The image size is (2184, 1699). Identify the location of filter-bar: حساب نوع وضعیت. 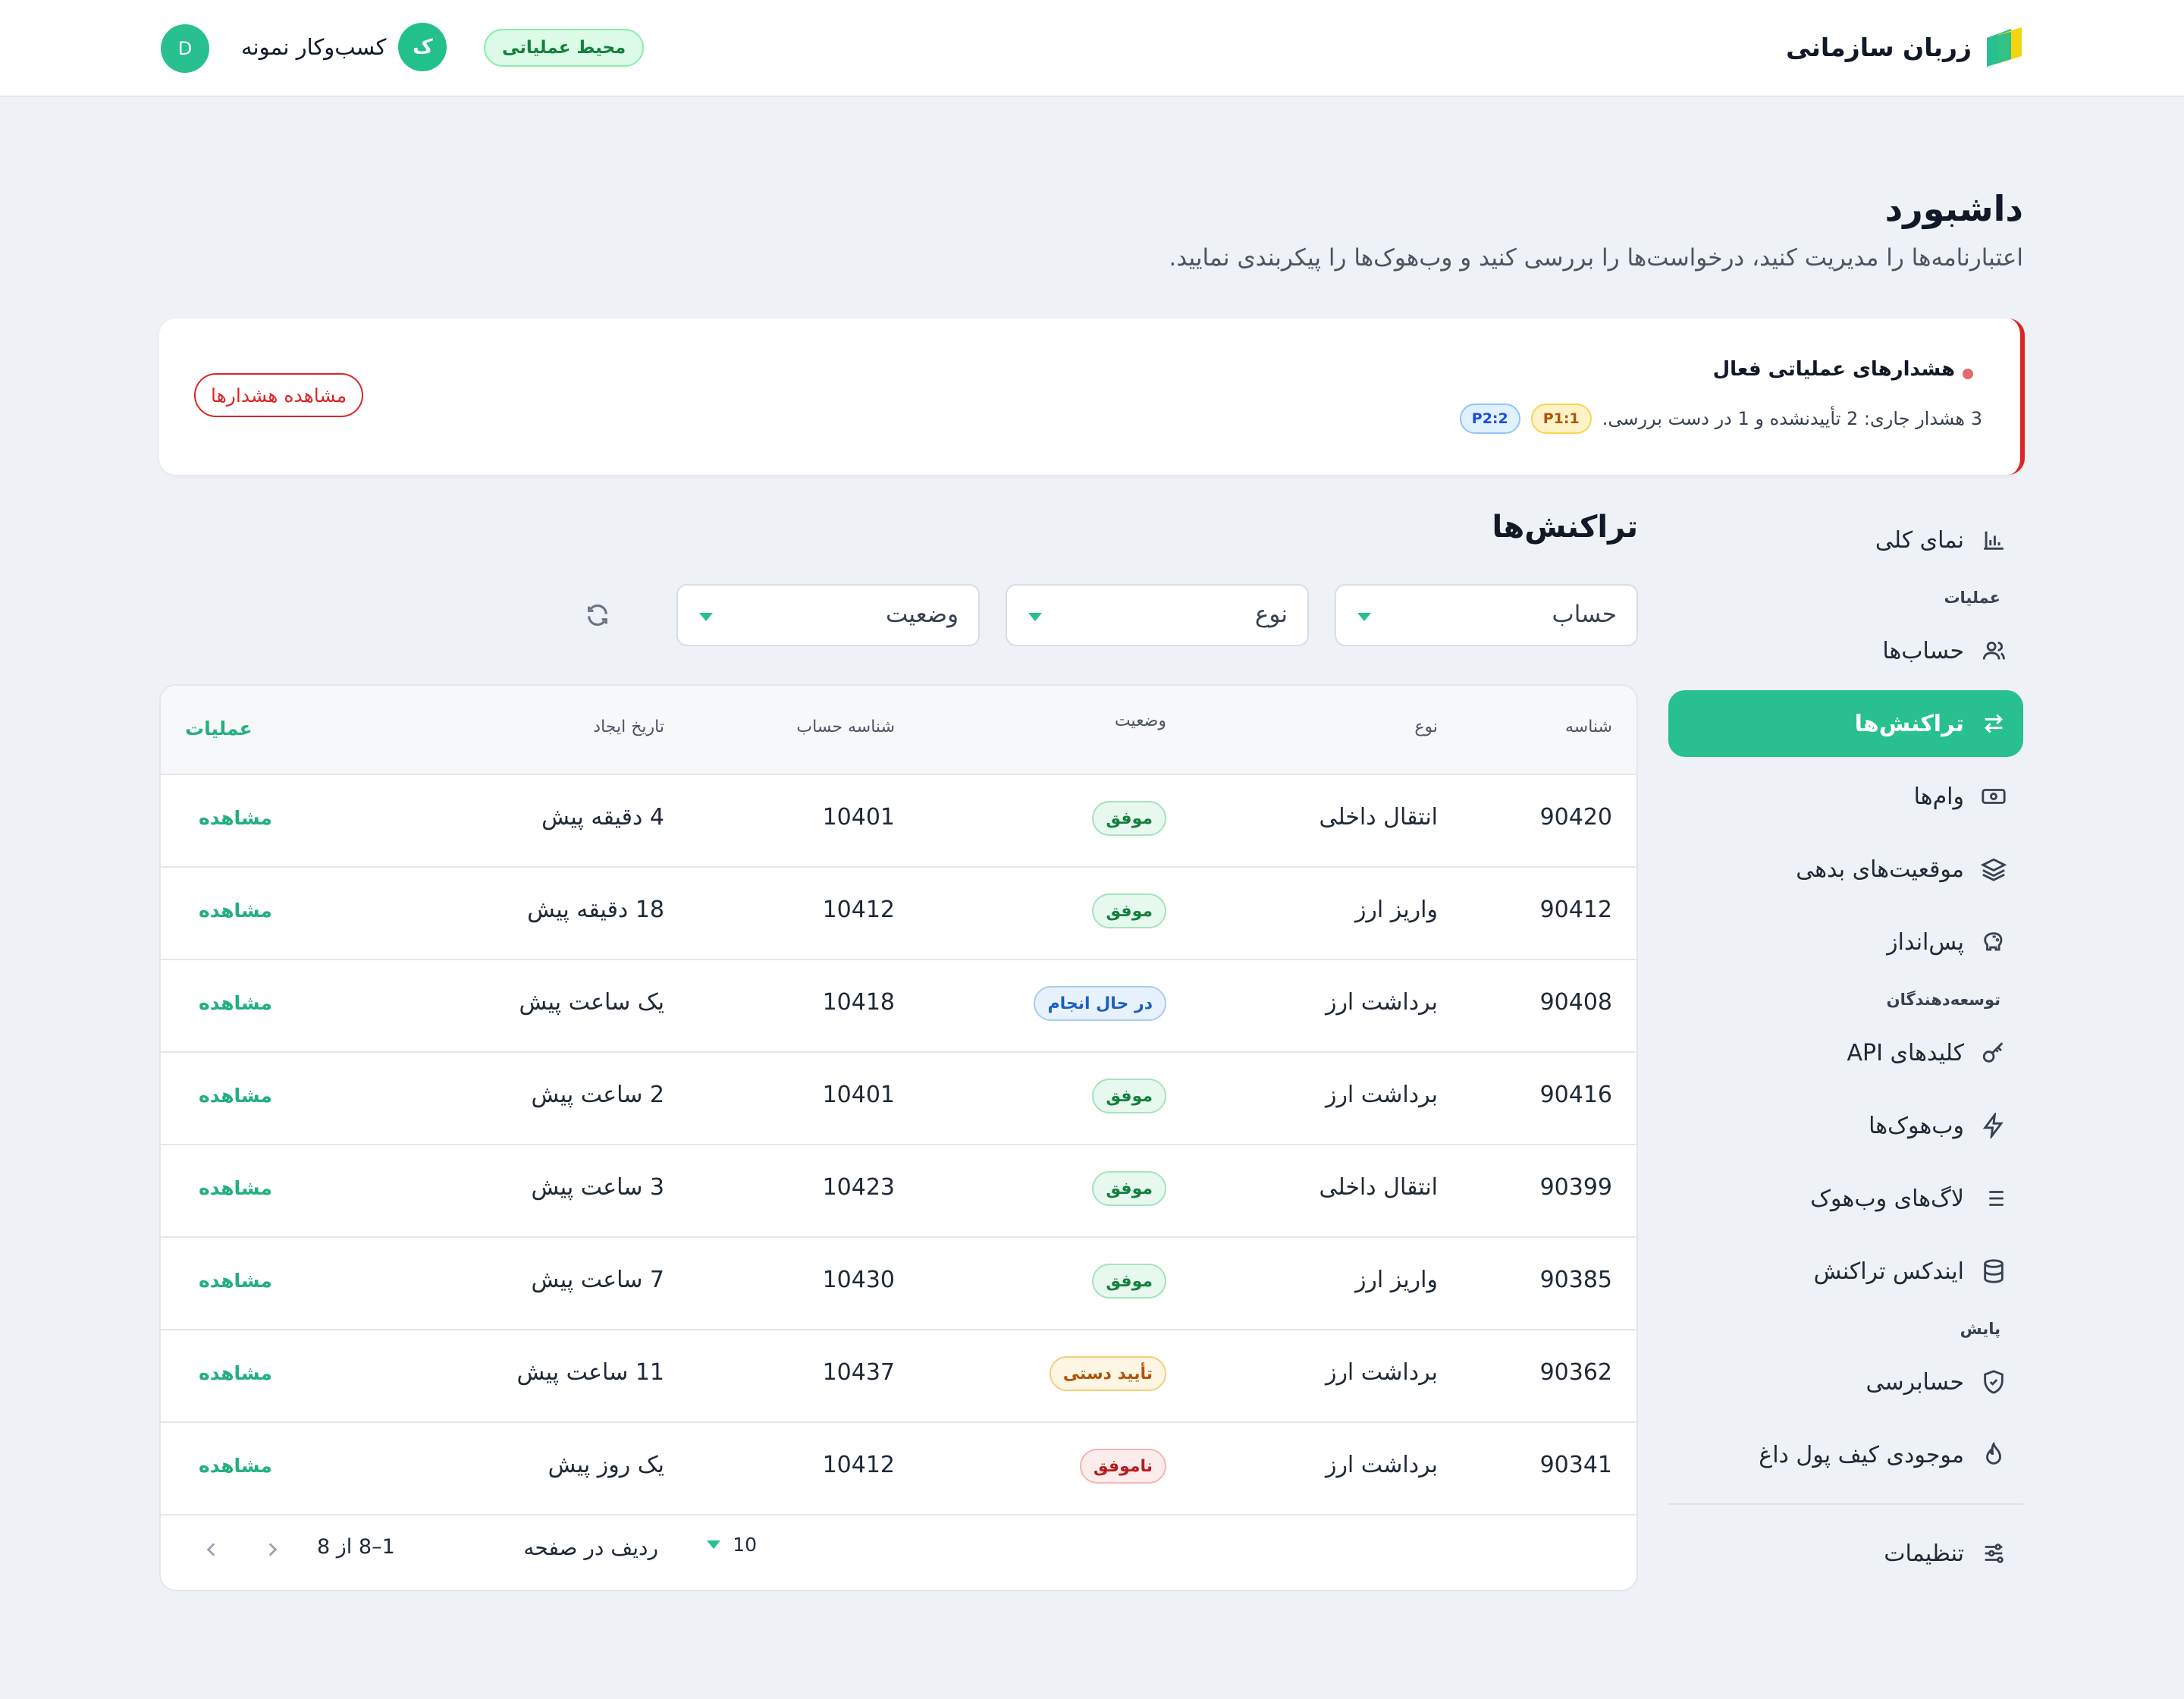
(1106, 615).